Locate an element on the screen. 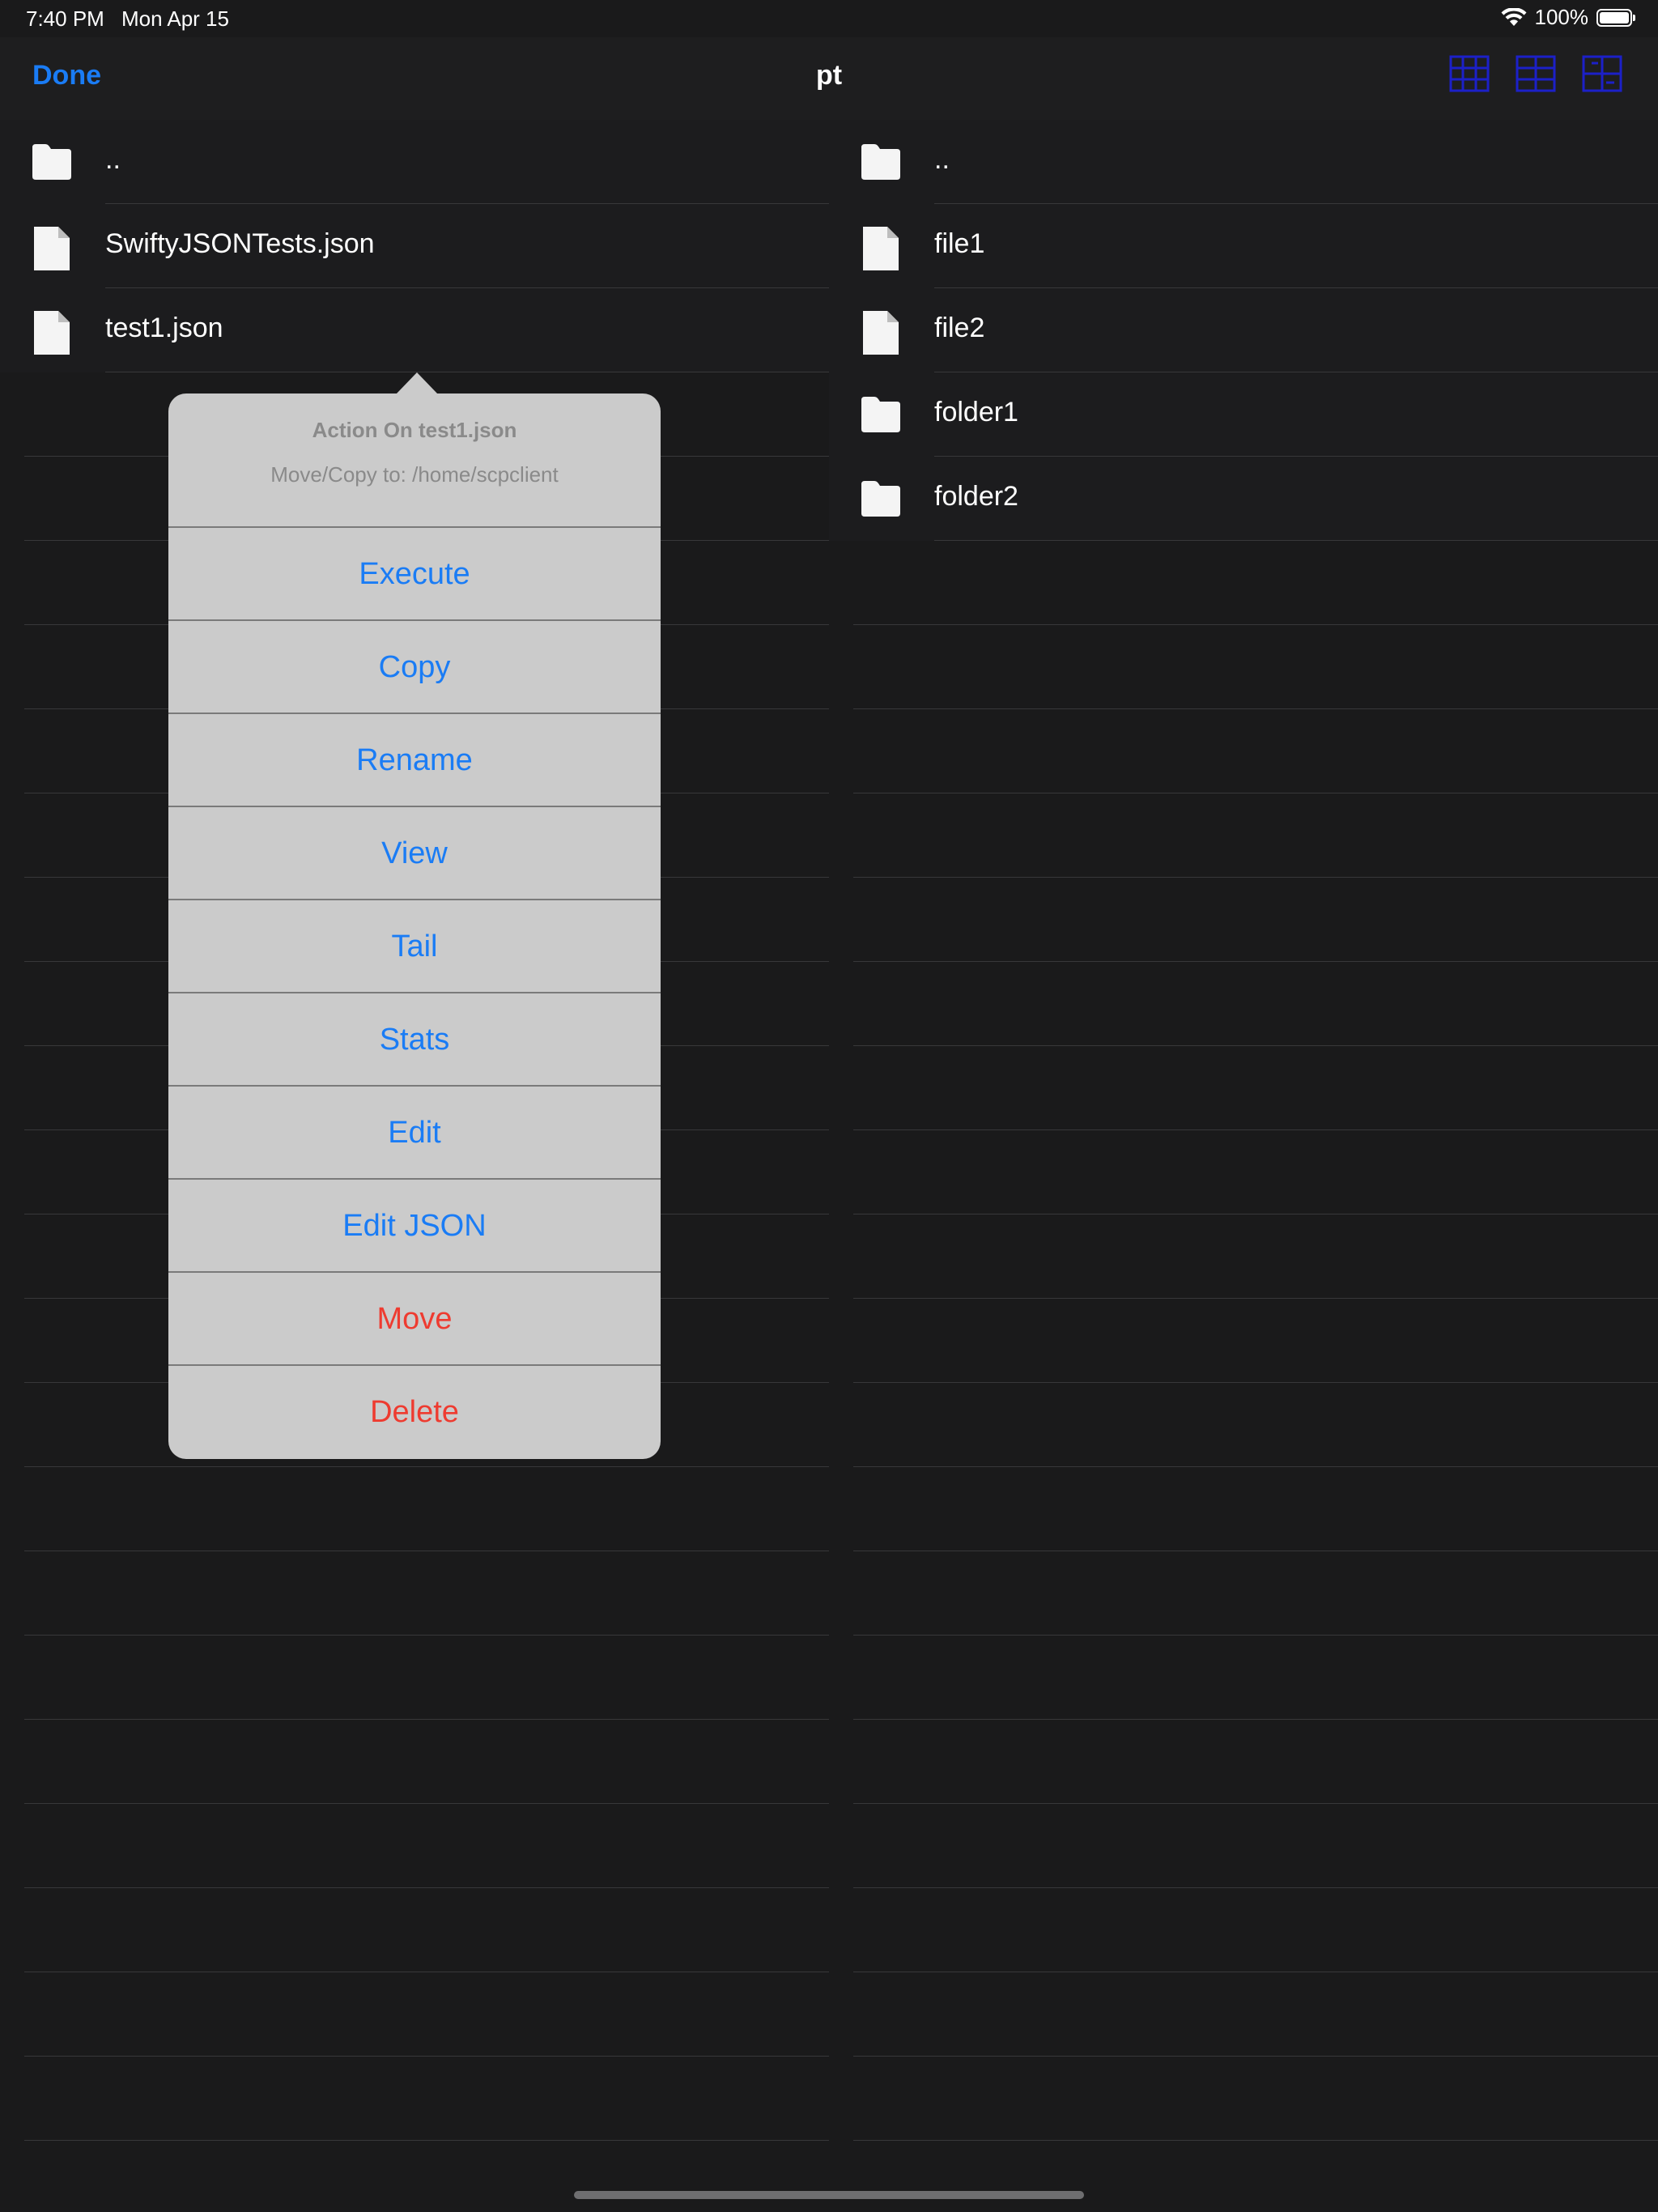 Image resolution: width=1658 pixels, height=2212 pixels. action-view-button: View is located at coordinates (414, 853).